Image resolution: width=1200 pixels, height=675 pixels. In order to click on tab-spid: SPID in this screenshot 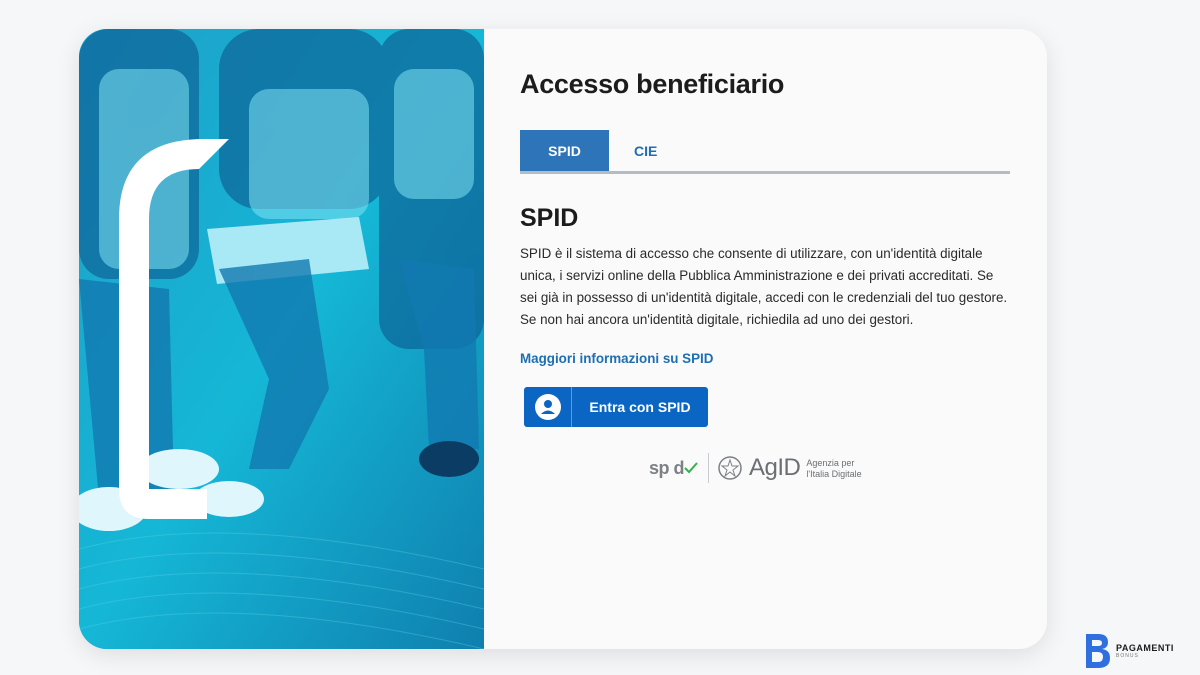, I will do `click(564, 150)`.